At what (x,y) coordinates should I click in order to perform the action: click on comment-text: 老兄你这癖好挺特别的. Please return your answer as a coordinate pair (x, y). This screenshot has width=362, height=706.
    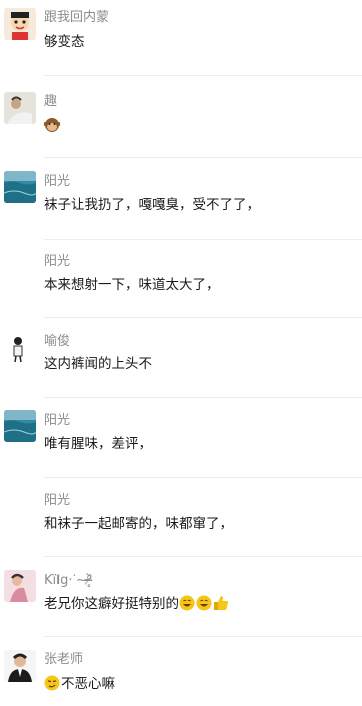
    Looking at the image, I should click on (137, 604).